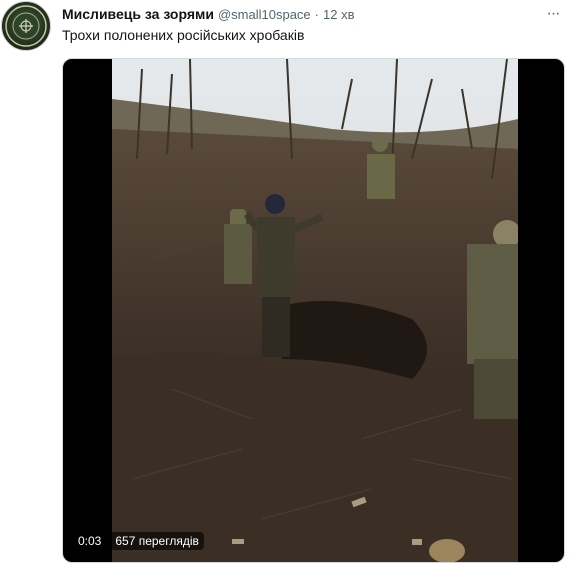 This screenshot has height=563, width=575. Describe the element at coordinates (157, 541) in the screenshot. I see `video-views: 657 переглядів` at that location.